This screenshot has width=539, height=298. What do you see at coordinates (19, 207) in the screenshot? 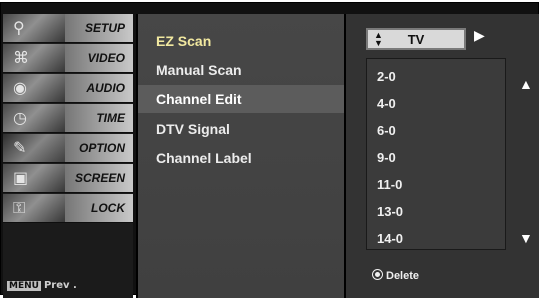
I see `lock-icon: ⚿` at bounding box center [19, 207].